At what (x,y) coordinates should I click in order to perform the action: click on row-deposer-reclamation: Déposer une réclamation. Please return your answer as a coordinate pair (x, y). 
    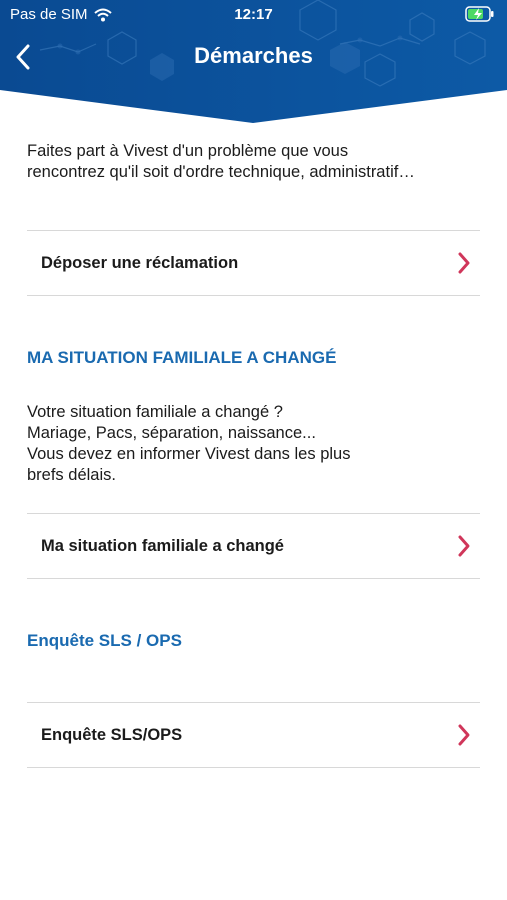
    Looking at the image, I should click on (253, 263).